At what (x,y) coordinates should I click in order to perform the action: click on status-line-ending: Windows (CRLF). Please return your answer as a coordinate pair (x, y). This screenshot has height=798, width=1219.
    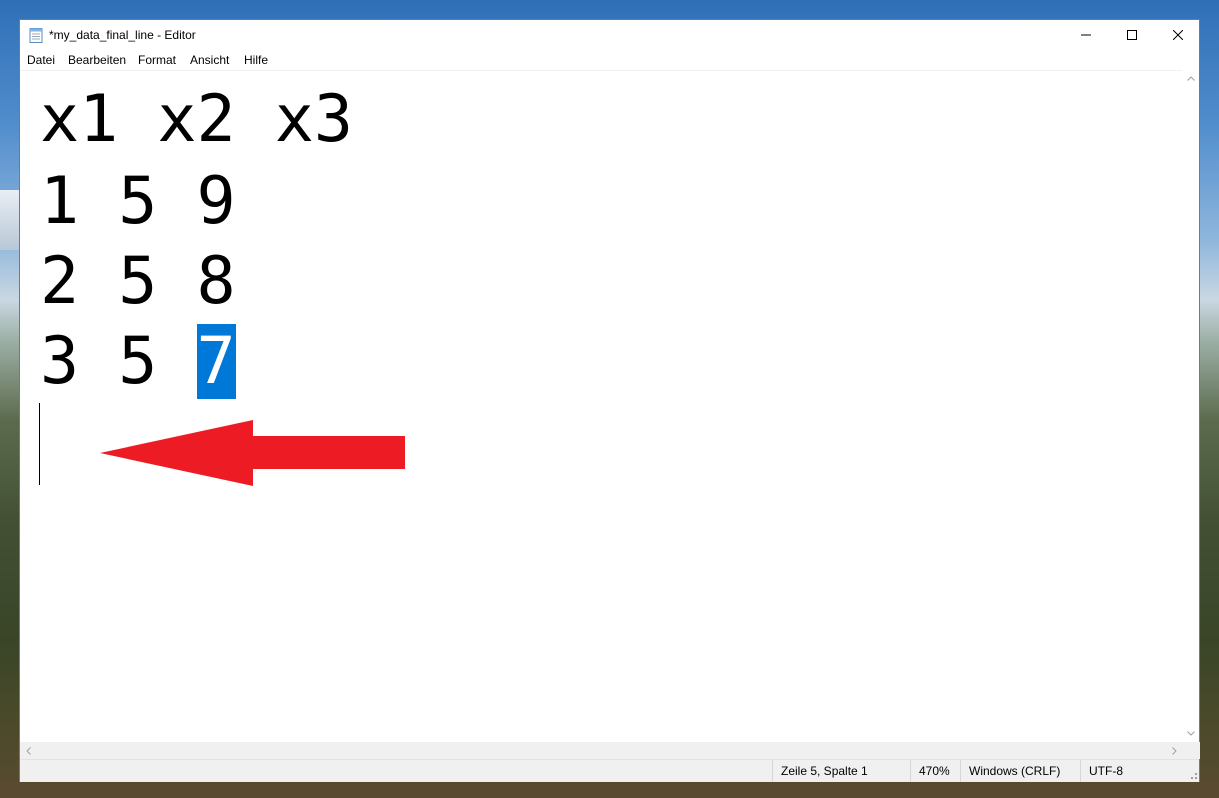
    Looking at the image, I should click on (1020, 771).